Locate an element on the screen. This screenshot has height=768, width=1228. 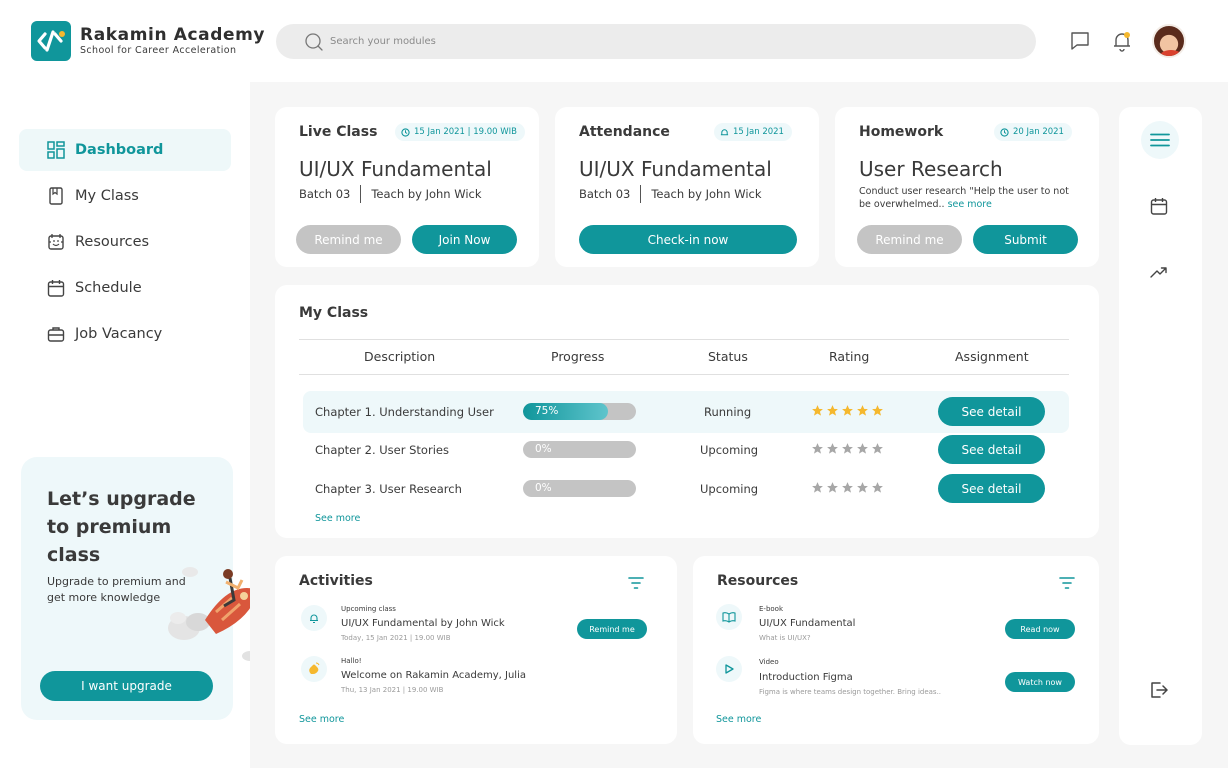
column-header: Assignment is located at coordinates (992, 356).